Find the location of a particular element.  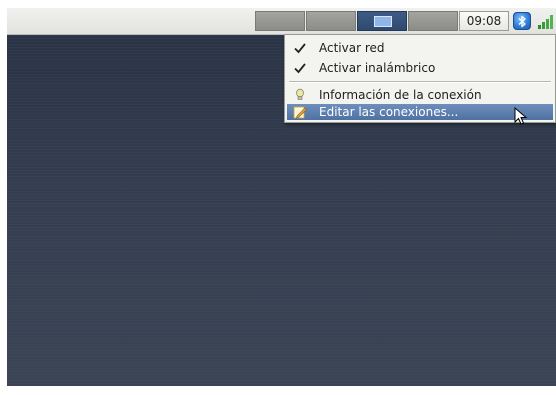

top-panel: 09:08 is located at coordinates (281, 21).